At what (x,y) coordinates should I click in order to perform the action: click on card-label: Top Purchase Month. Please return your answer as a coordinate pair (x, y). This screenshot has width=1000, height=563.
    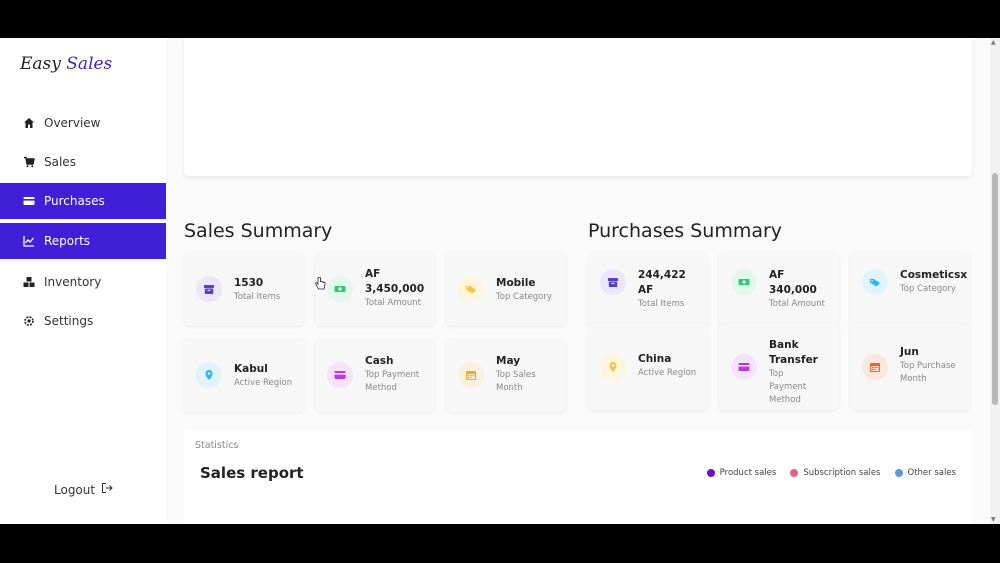
    Looking at the image, I should click on (928, 372).